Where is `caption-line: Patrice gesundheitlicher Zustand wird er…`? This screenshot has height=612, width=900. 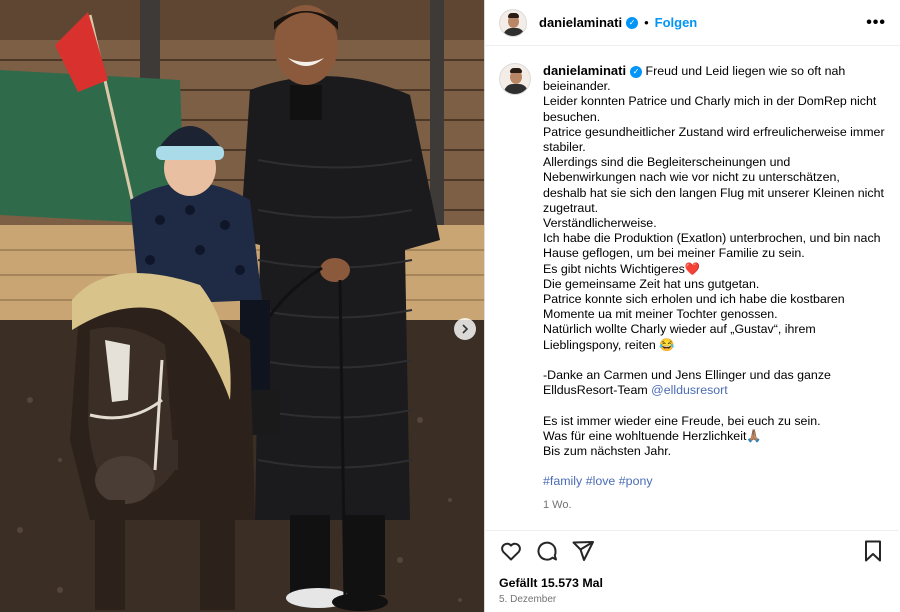 caption-line: Patrice gesundheitlicher Zustand wird er… is located at coordinates (714, 139).